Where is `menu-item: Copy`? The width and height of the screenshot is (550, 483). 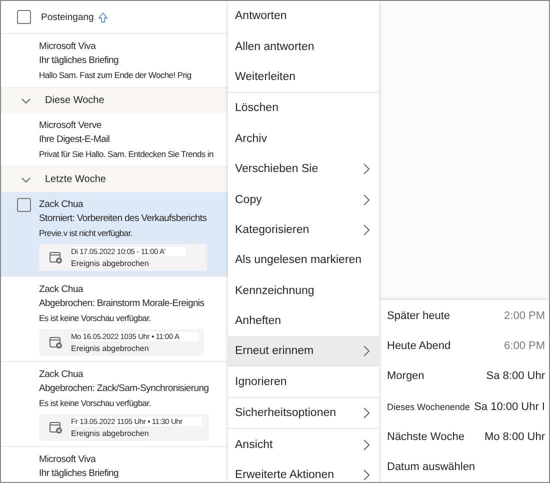 menu-item: Copy is located at coordinates (303, 199).